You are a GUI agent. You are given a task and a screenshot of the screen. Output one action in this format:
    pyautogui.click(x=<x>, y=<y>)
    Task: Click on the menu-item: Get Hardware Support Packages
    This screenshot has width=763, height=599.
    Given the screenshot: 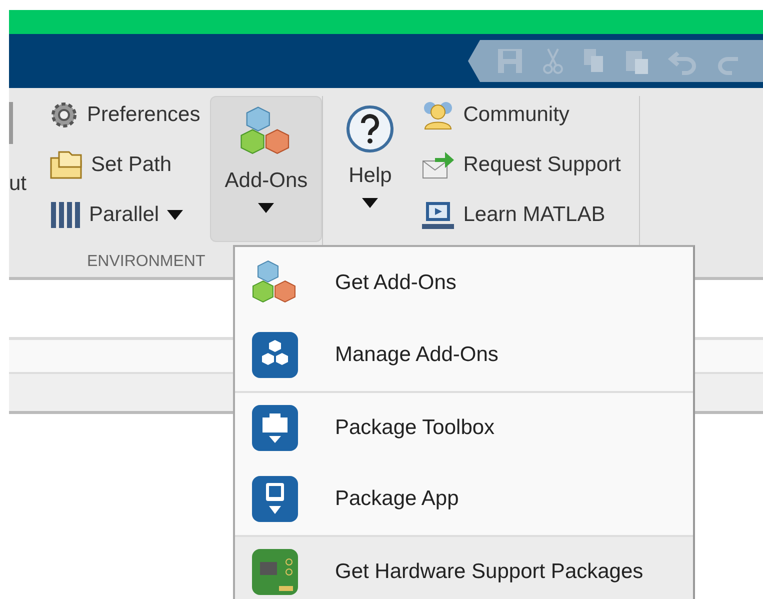 What is the action you would take?
    pyautogui.click(x=464, y=567)
    